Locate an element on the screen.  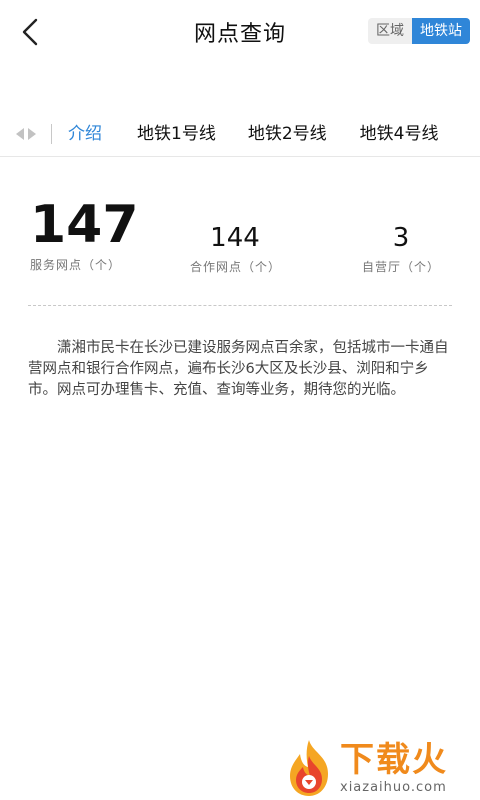
view-toggle: 区域 地铁站 is located at coordinates (419, 31).